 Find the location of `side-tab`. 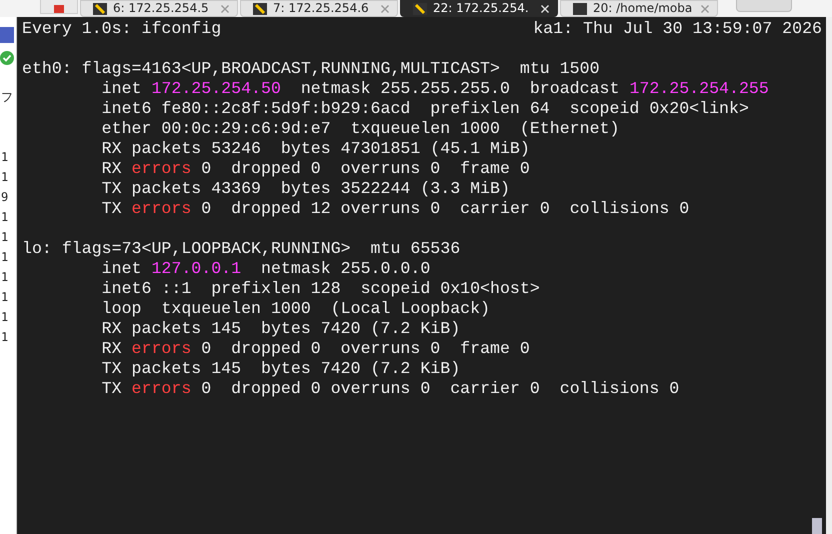

side-tab is located at coordinates (59, 7).